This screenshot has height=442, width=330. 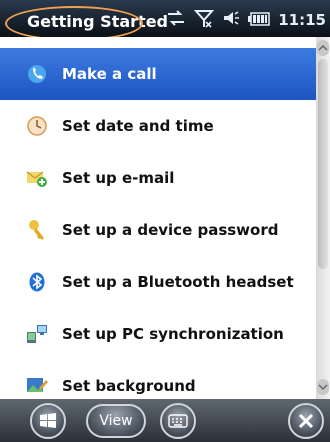 What do you see at coordinates (170, 230) in the screenshot?
I see `list-item-label: Set up a device password` at bounding box center [170, 230].